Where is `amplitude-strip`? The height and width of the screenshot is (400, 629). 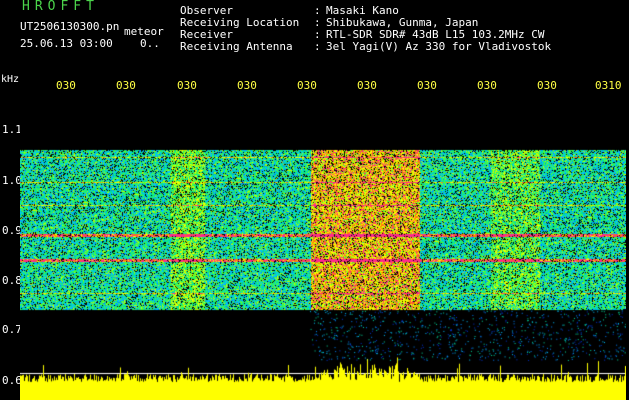
amplitude-strip is located at coordinates (323, 377).